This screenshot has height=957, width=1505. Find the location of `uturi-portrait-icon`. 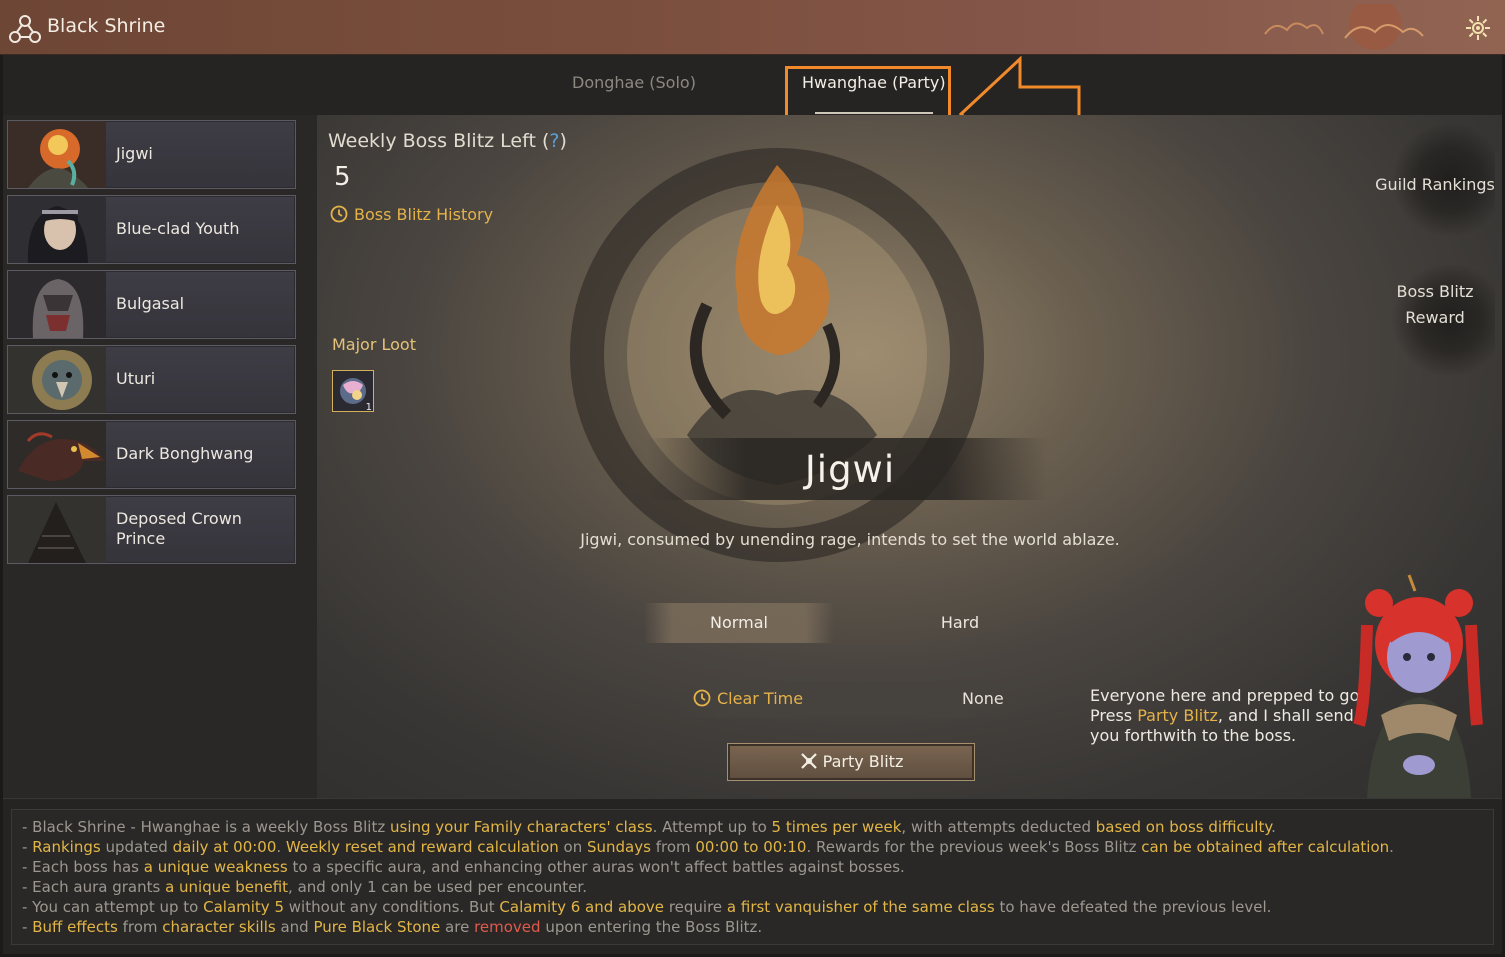

uturi-portrait-icon is located at coordinates (57, 379).